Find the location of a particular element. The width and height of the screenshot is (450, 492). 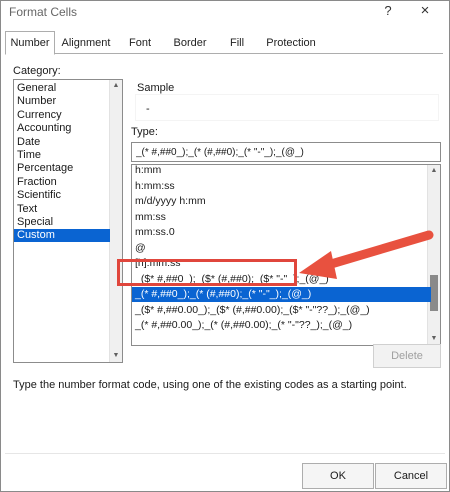

category-item: Percentage is located at coordinates (62, 168).